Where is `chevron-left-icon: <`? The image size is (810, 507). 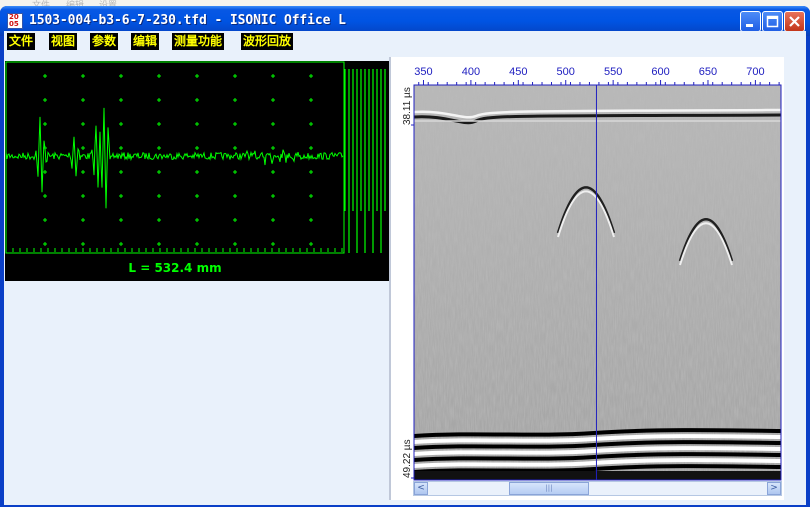 chevron-left-icon: < is located at coordinates (421, 488).